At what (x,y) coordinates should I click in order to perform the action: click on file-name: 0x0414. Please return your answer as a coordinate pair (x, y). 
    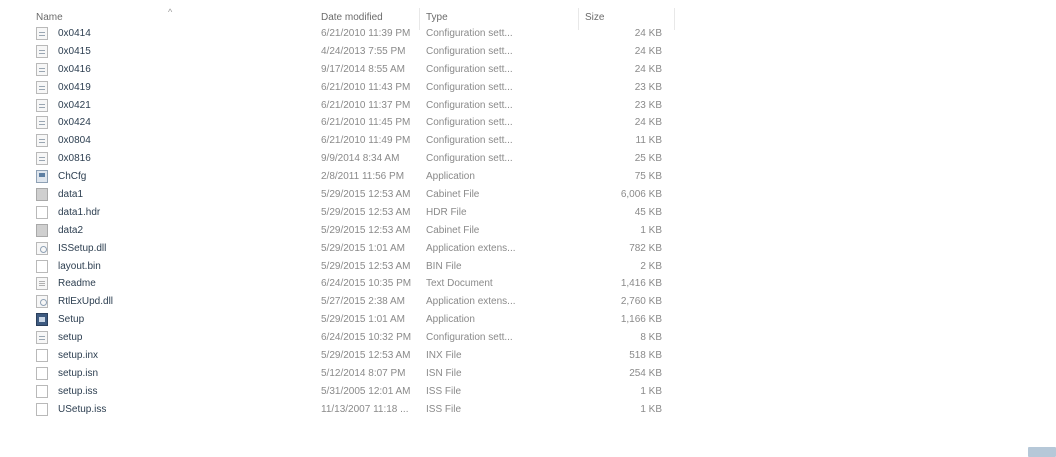
    Looking at the image, I should click on (74, 33).